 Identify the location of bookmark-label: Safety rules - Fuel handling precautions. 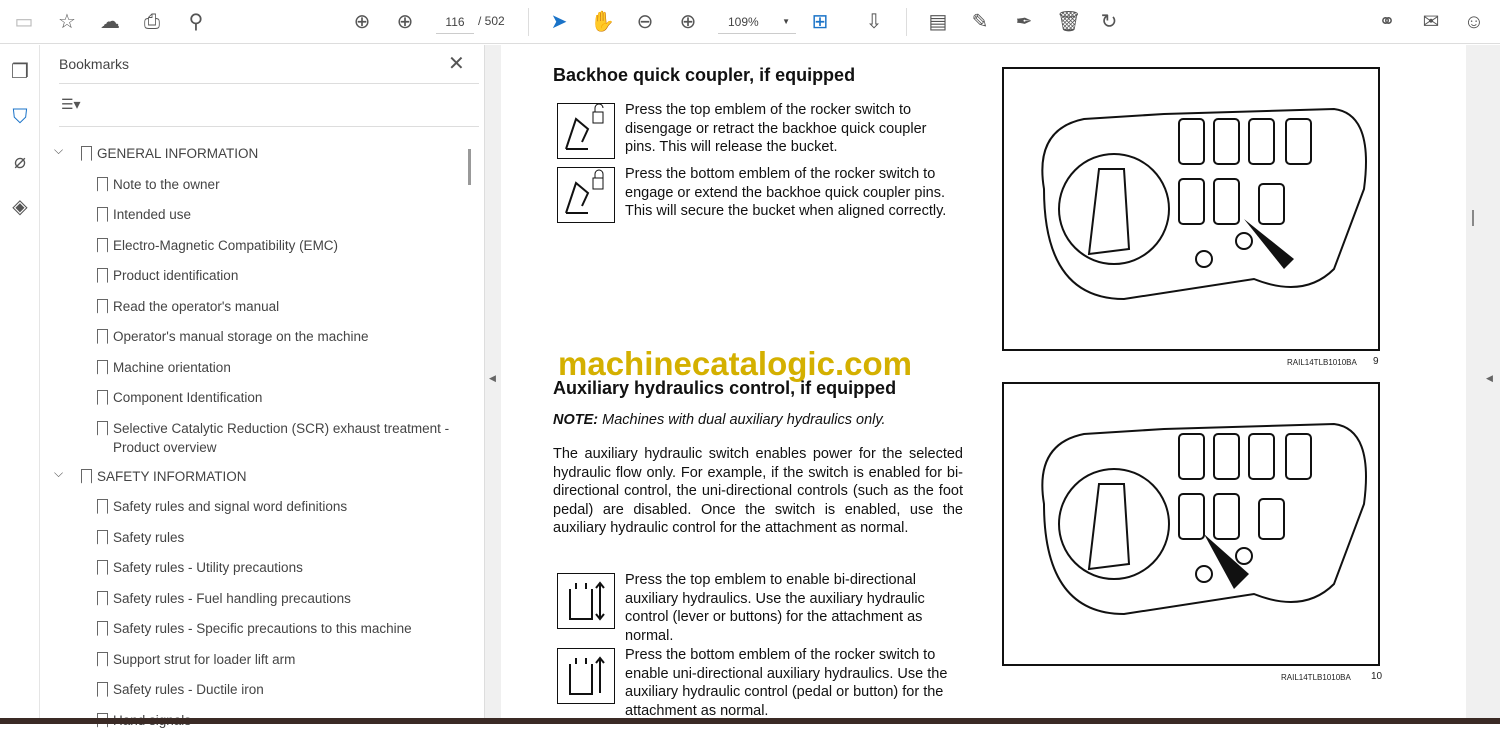
(232, 598).